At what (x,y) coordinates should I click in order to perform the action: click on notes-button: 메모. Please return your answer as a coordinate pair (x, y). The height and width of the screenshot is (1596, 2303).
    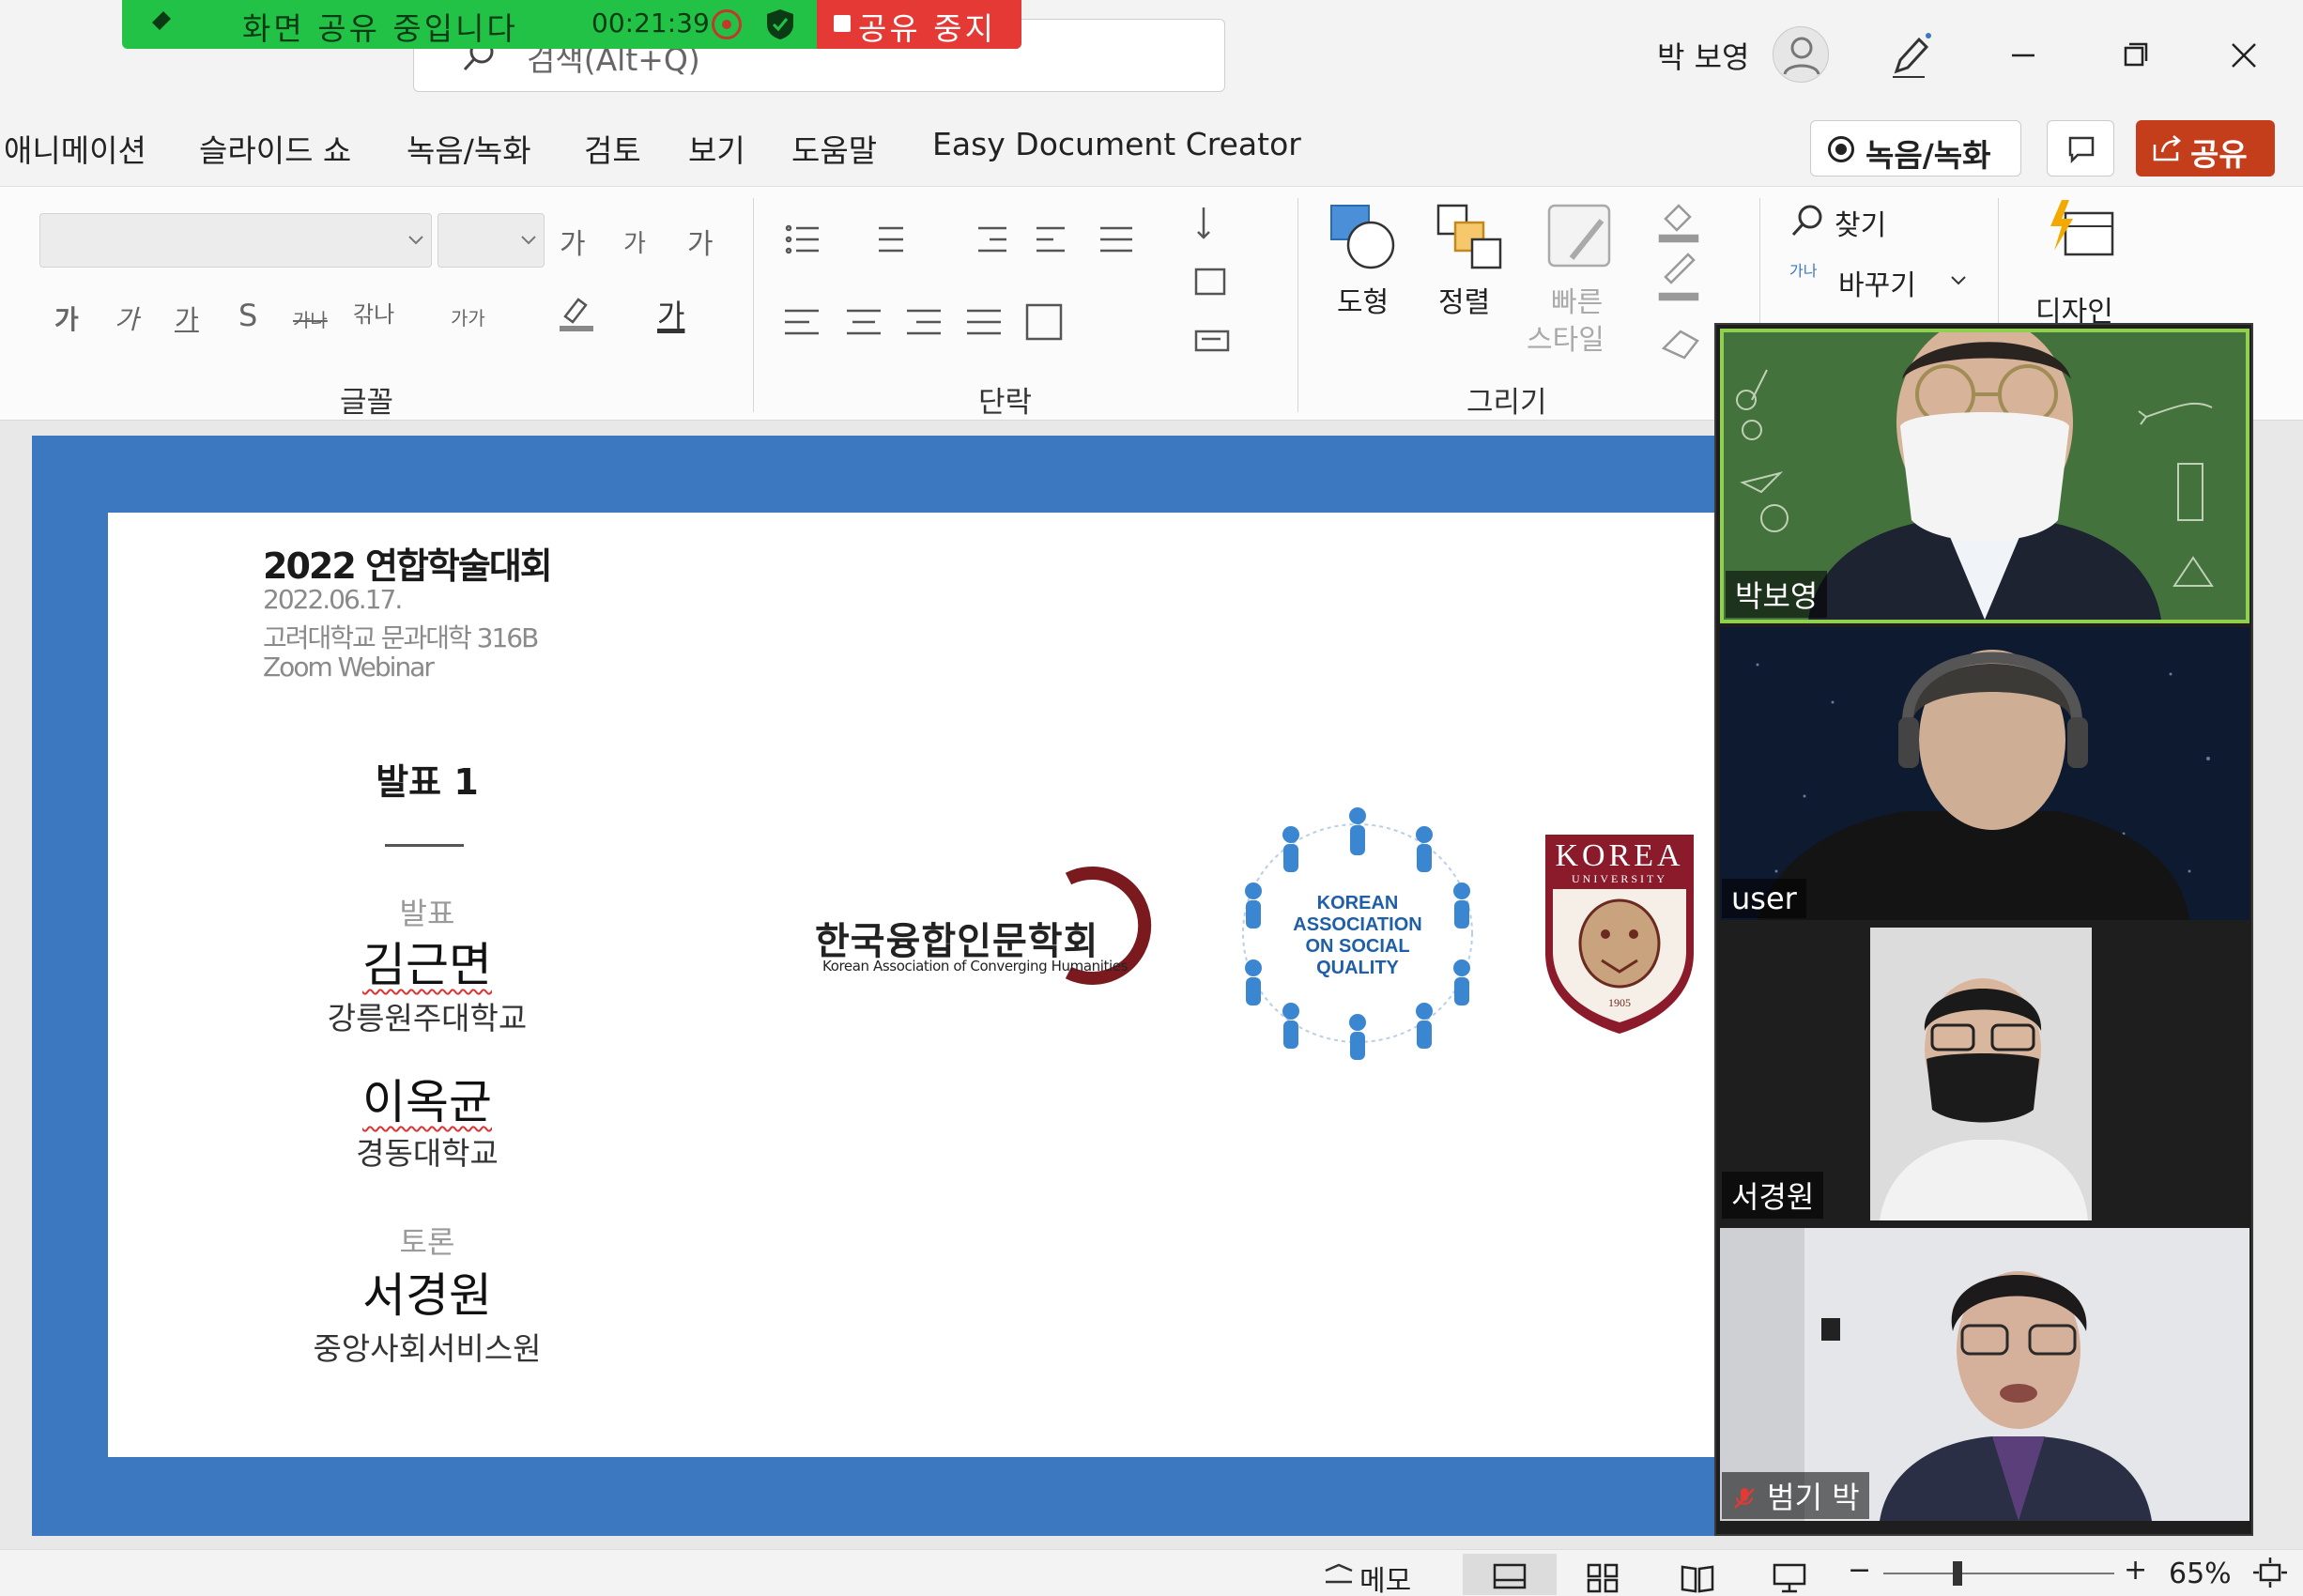
    Looking at the image, I should click on (1373, 1576).